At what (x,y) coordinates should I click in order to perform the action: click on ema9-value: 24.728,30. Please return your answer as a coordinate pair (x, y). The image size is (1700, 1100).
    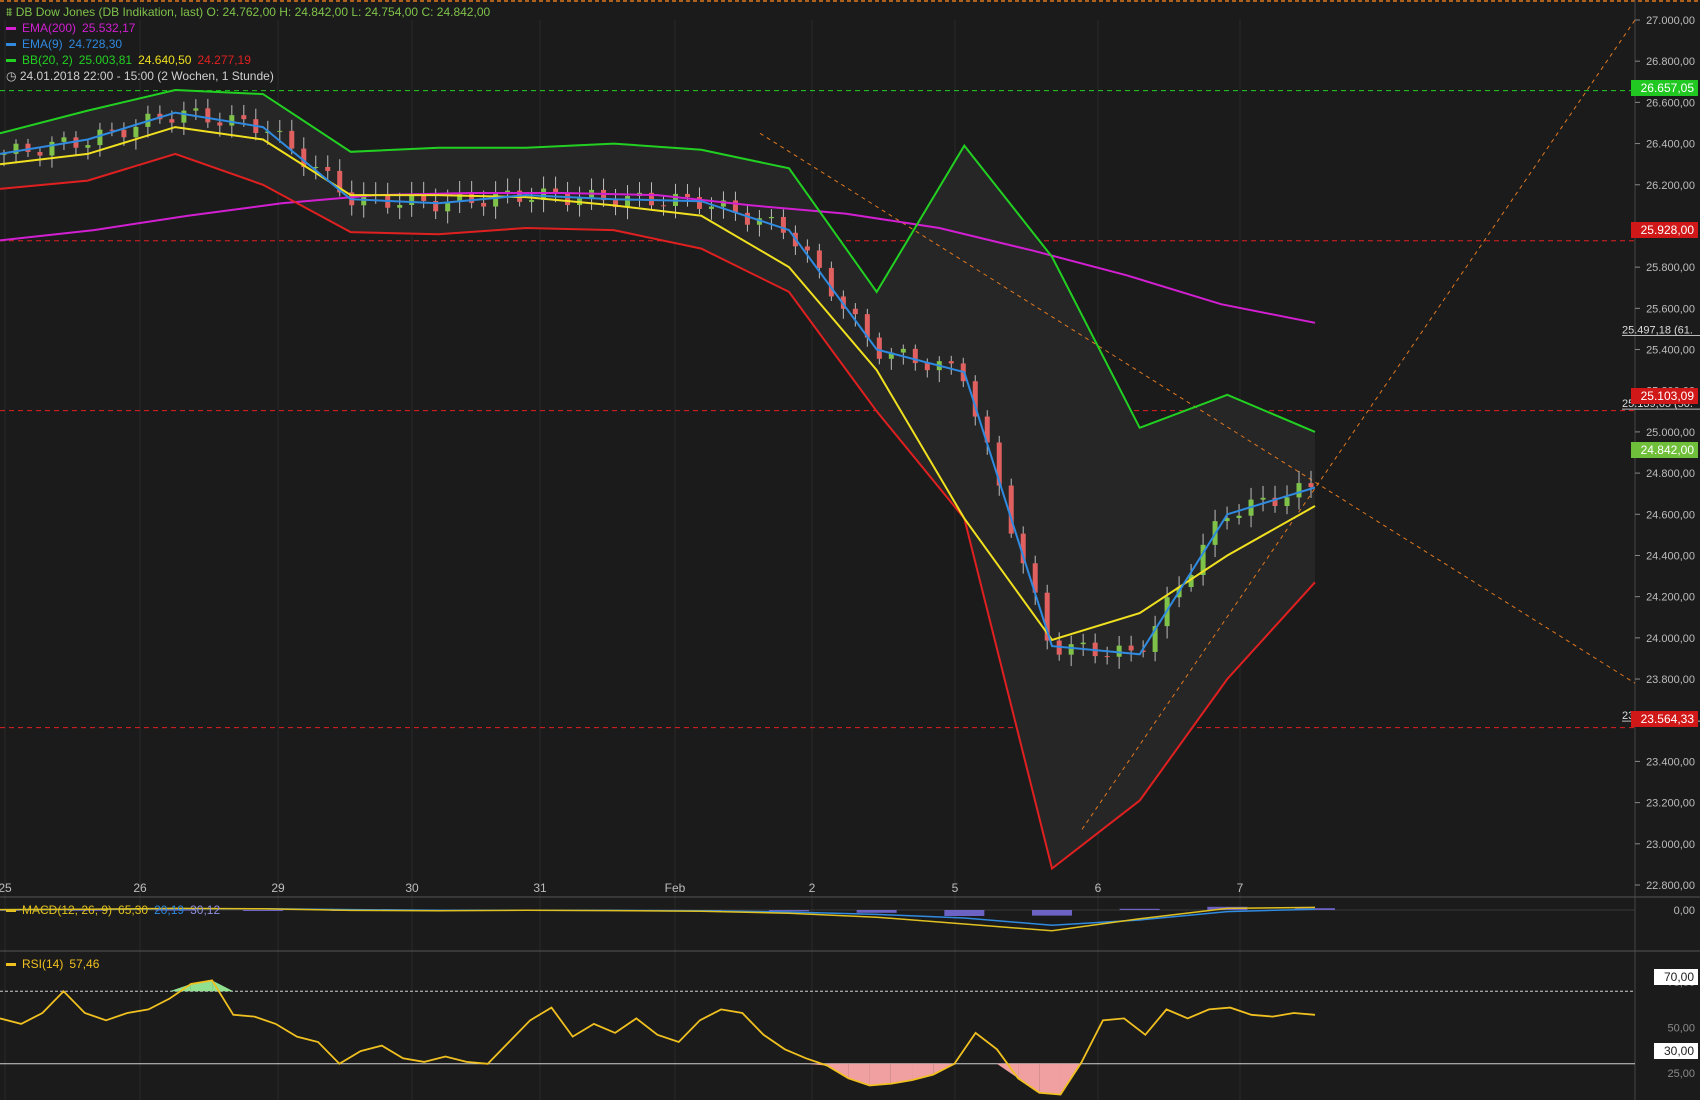
    Looking at the image, I should click on (95, 44).